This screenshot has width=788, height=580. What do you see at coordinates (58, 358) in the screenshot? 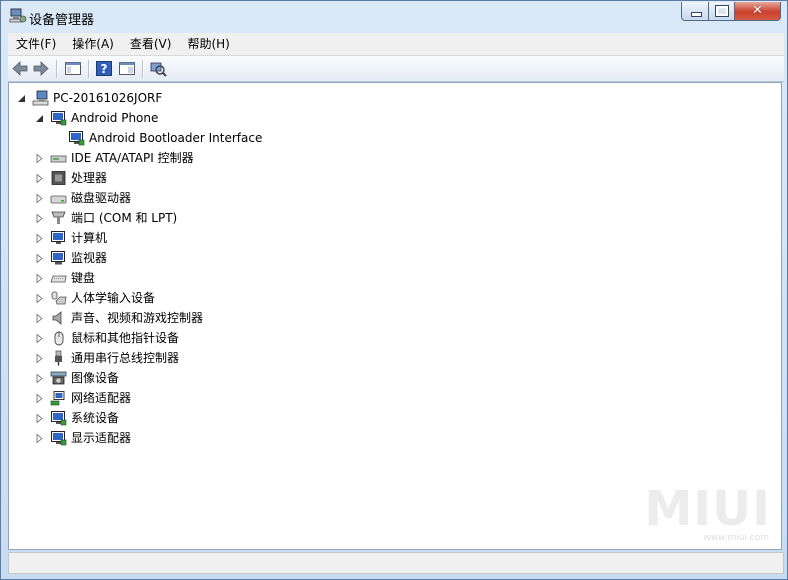
I see `usb-icon` at bounding box center [58, 358].